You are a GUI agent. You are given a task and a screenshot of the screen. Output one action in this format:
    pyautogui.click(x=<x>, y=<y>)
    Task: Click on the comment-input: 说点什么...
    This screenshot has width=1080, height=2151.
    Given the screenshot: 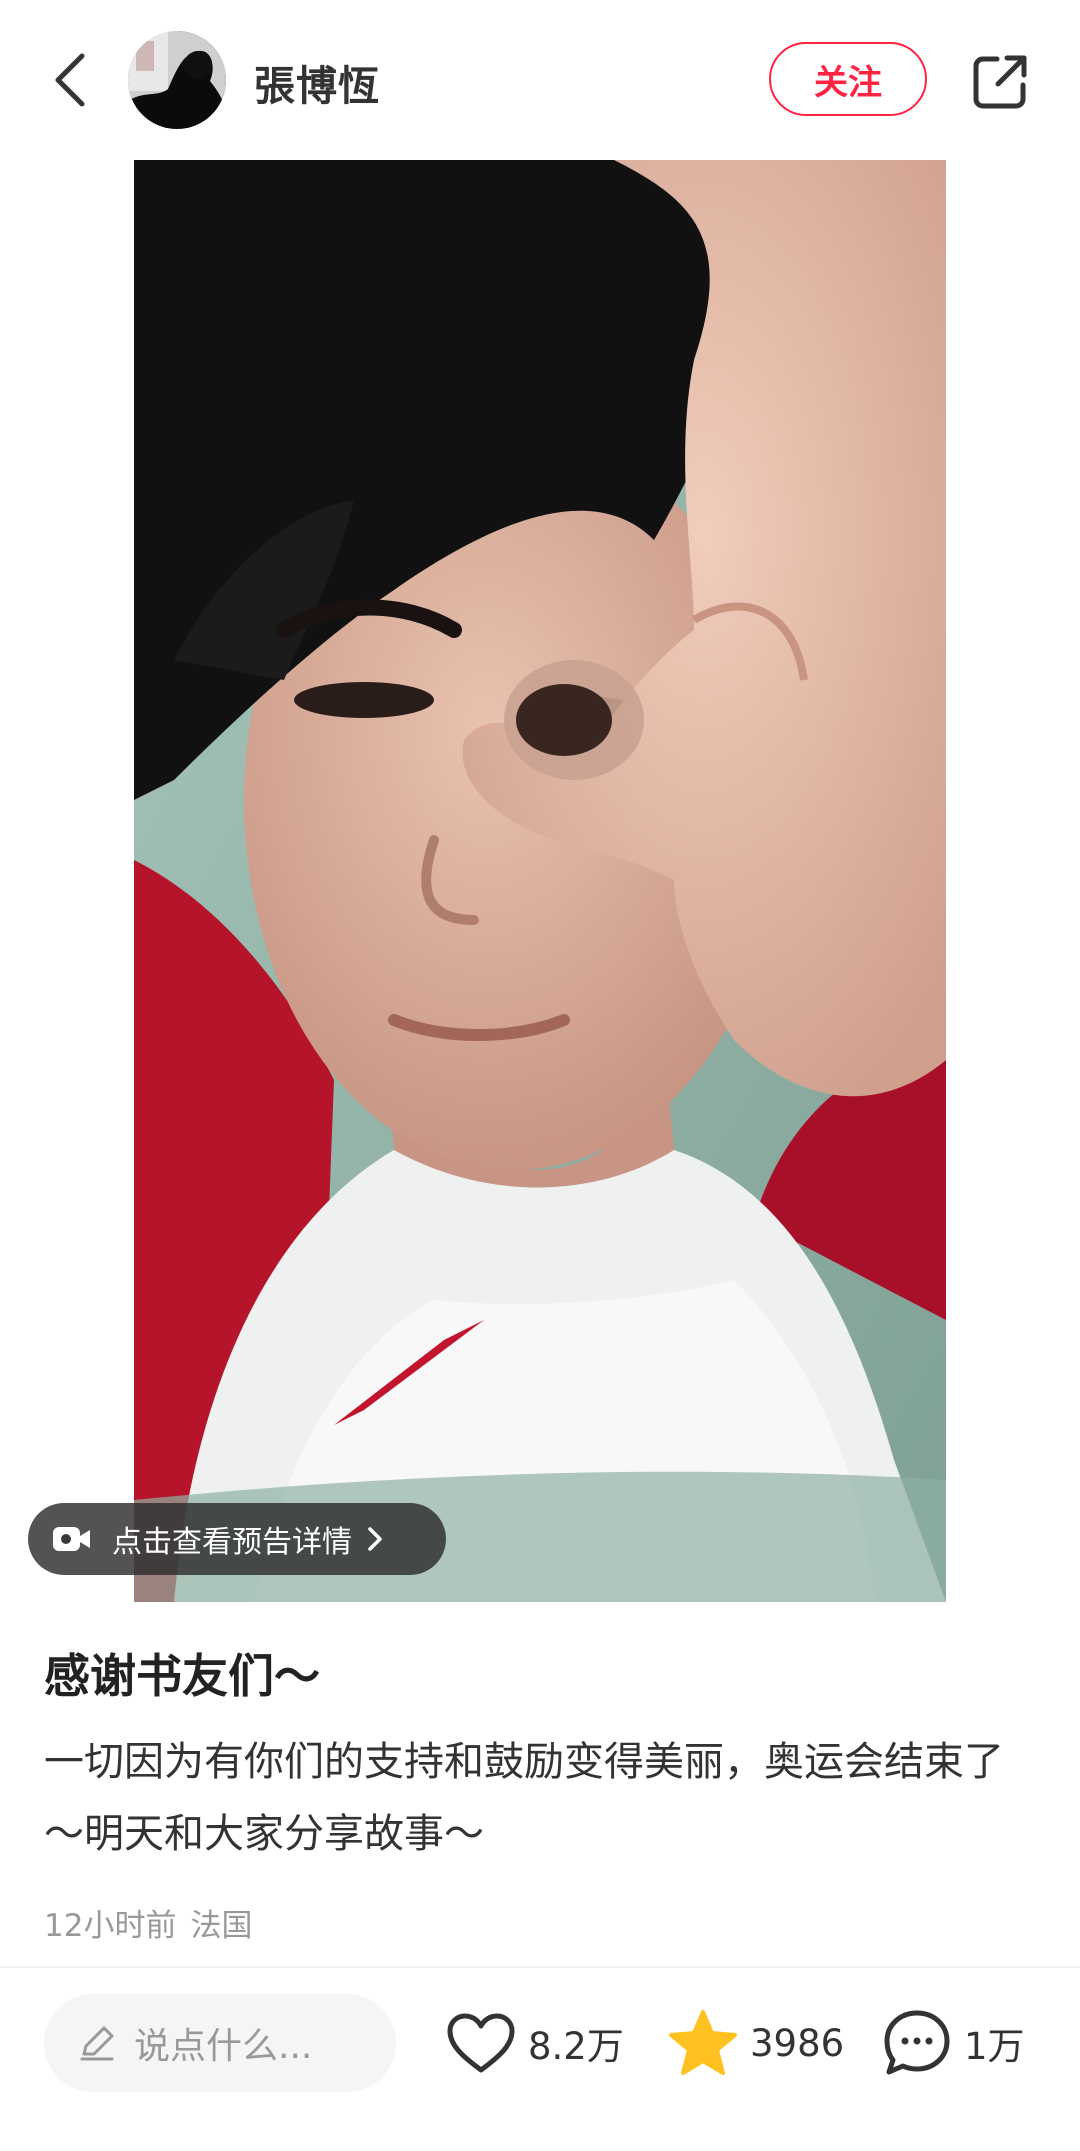 What is the action you would take?
    pyautogui.click(x=220, y=2043)
    